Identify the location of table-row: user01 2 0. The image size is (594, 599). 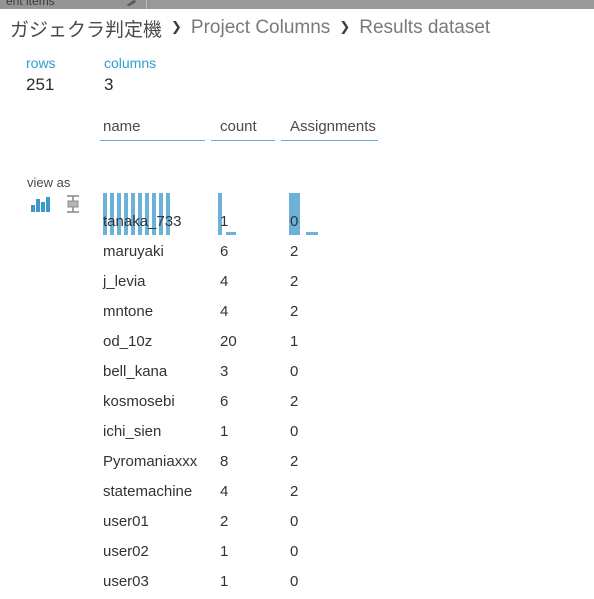
(297, 524).